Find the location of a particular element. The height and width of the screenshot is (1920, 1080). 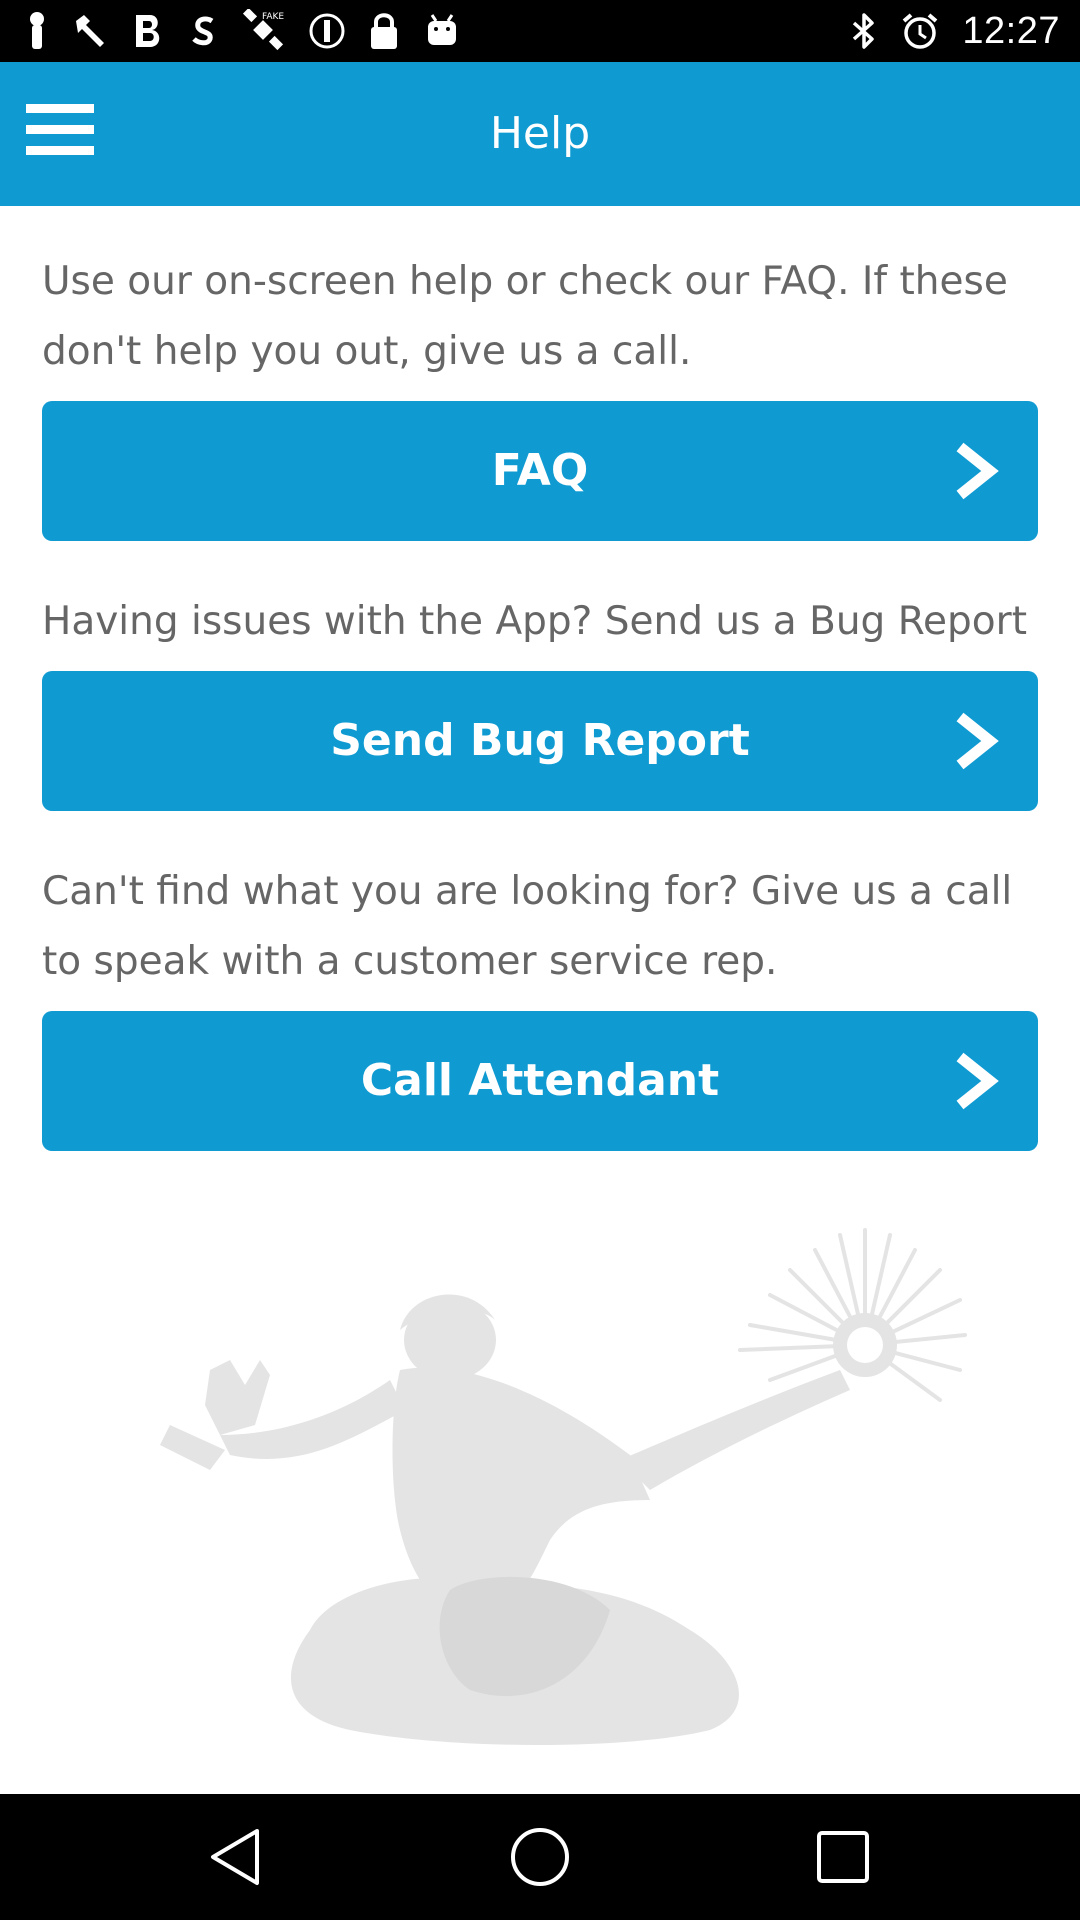

alarm-icon is located at coordinates (920, 31).